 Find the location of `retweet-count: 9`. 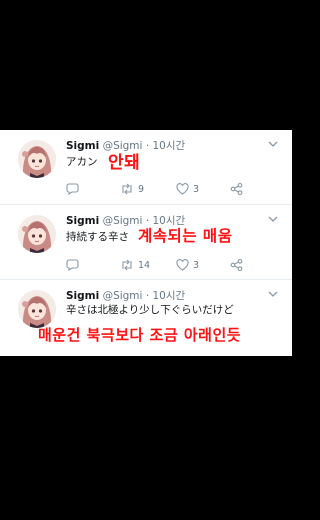

retweet-count: 9 is located at coordinates (141, 189).